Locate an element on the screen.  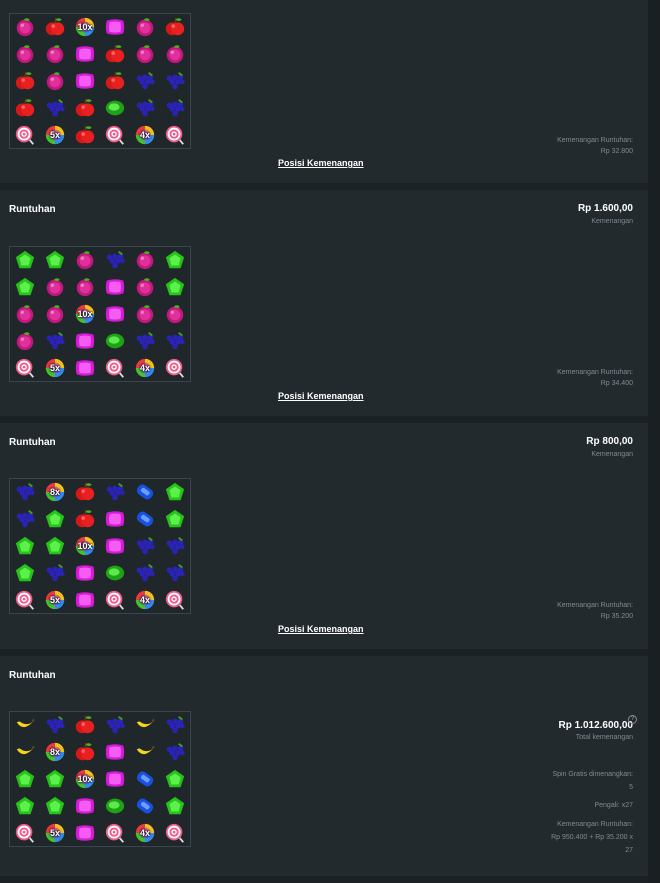
green-candy-icon is located at coordinates (115, 341).